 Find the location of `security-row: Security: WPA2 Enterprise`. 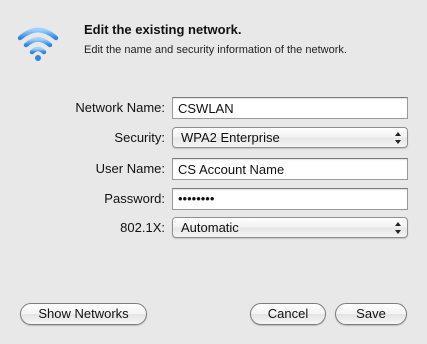

security-row: Security: WPA2 Enterprise is located at coordinates (213, 138).